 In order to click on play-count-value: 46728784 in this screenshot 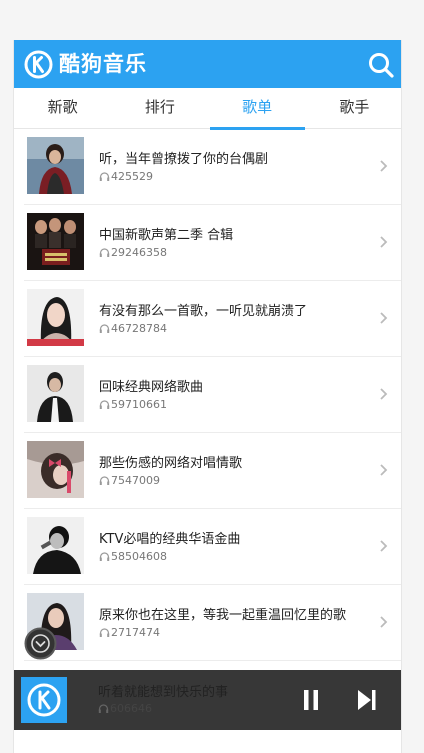, I will do `click(139, 328)`.